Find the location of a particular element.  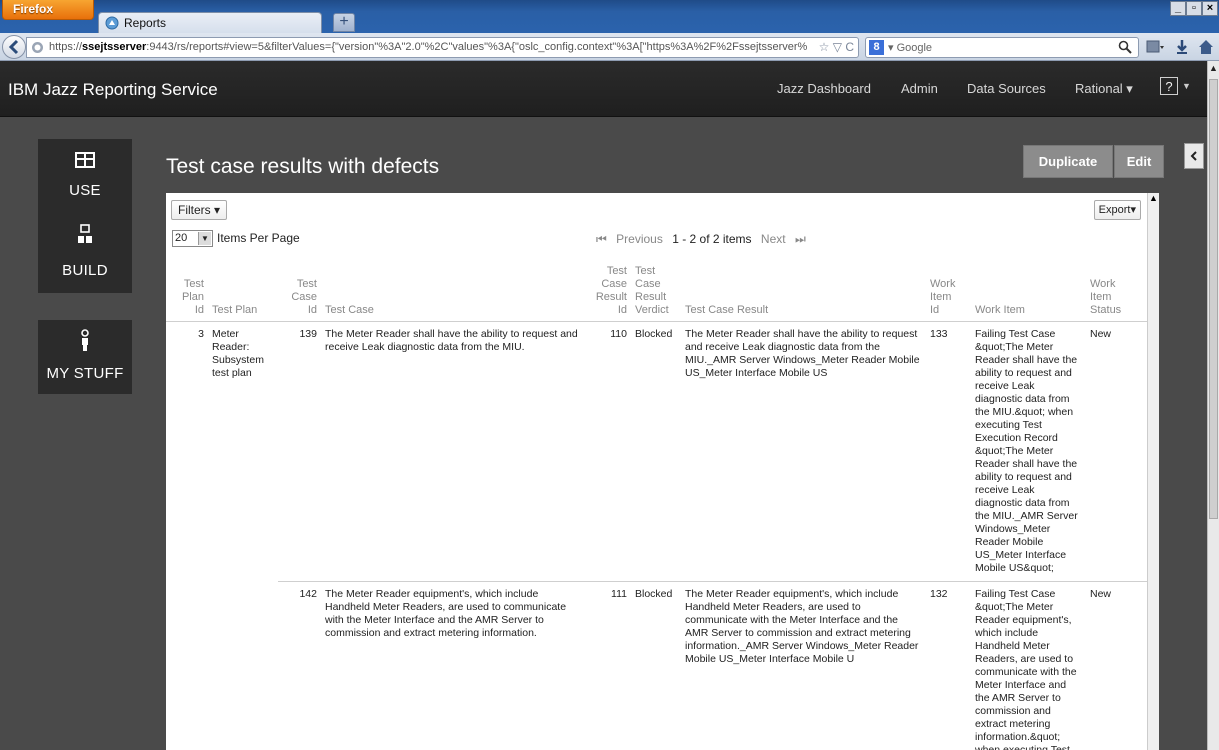

dropdown-arrow-icon: ▼ is located at coordinates (204, 238).